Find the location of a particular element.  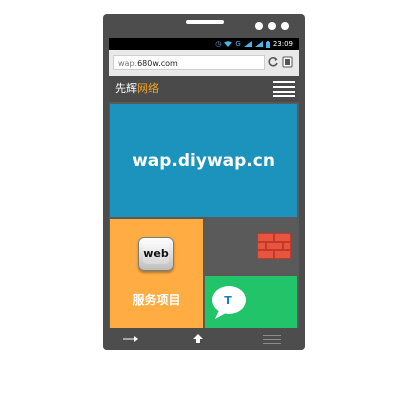

banner-tile: wap.diywap.cn is located at coordinates (203, 160).